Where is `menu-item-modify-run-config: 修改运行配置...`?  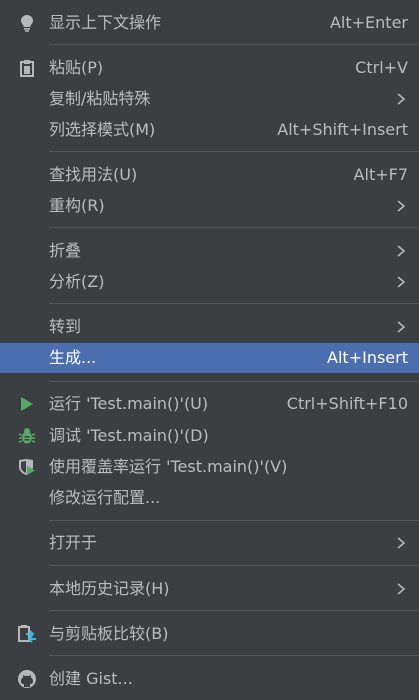
menu-item-modify-run-config: 修改运行配置... is located at coordinates (209, 498).